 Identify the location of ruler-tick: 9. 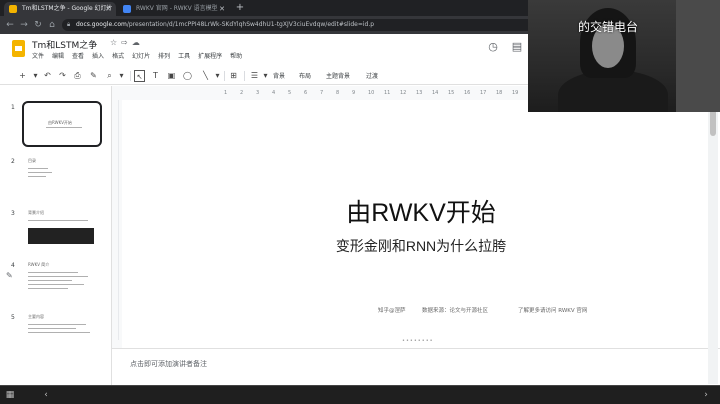
(354, 93).